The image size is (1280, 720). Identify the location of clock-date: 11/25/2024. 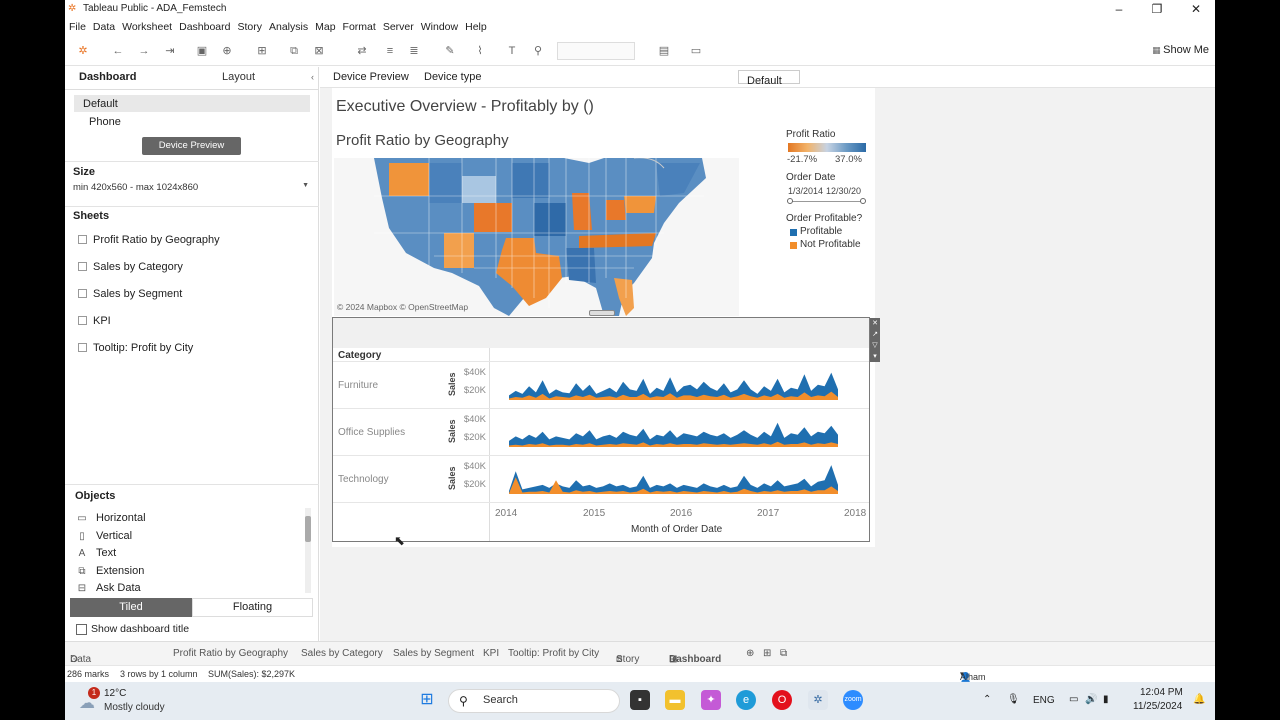
(1157, 706).